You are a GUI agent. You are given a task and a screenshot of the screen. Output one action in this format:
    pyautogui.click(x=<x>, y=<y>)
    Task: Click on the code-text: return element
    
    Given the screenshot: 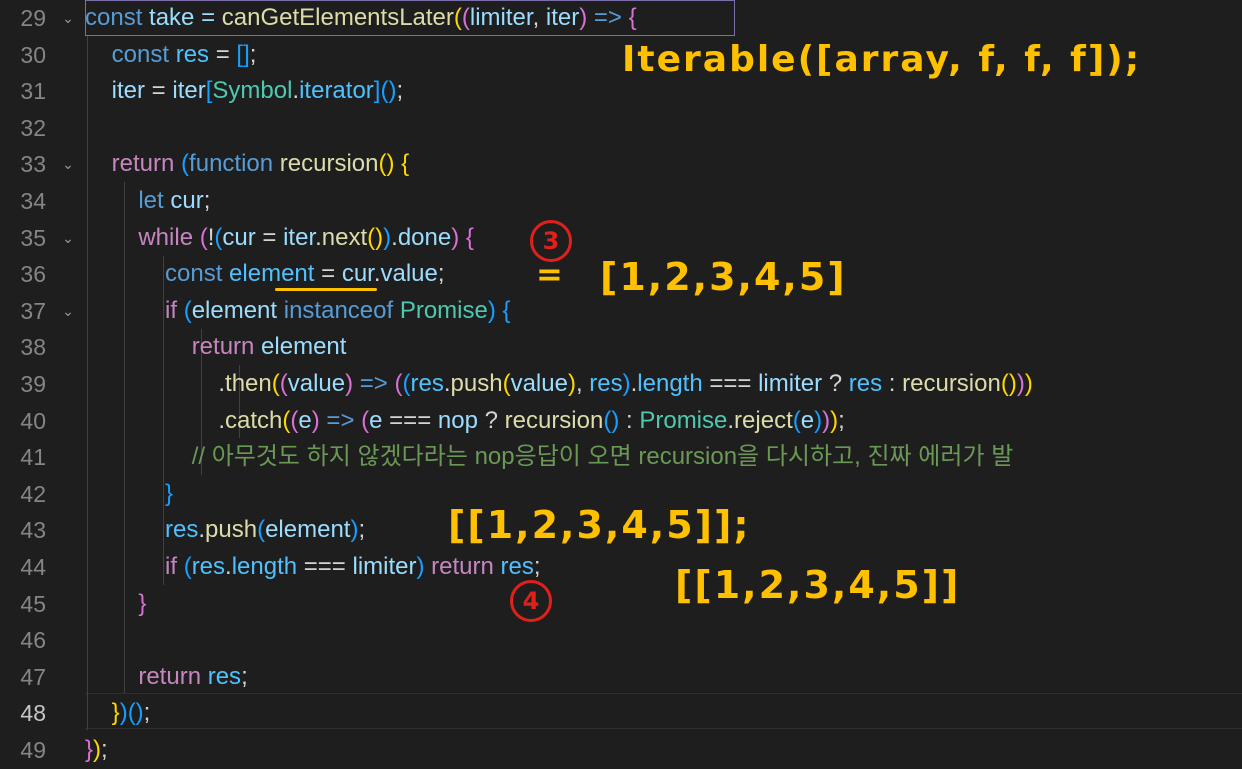 What is the action you would take?
    pyautogui.click(x=663, y=347)
    